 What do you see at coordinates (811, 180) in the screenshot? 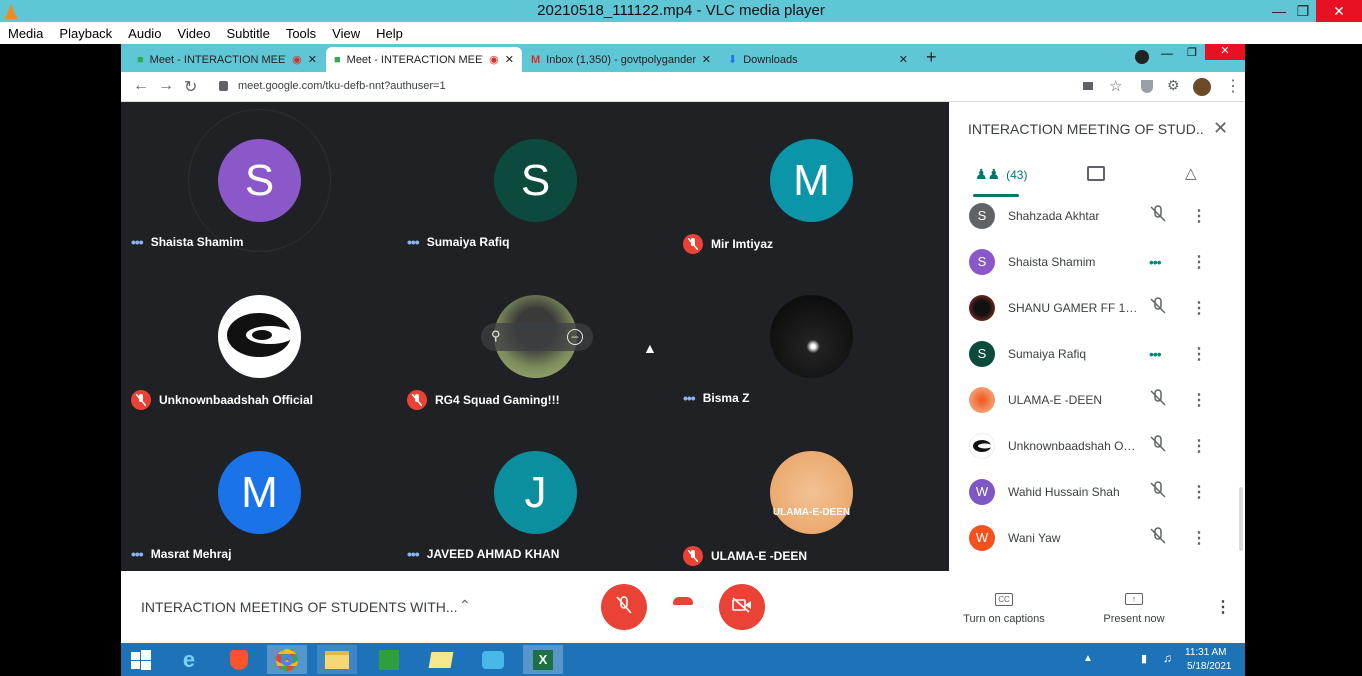
I see `participant-tile: M Mir Imtiyaz` at bounding box center [811, 180].